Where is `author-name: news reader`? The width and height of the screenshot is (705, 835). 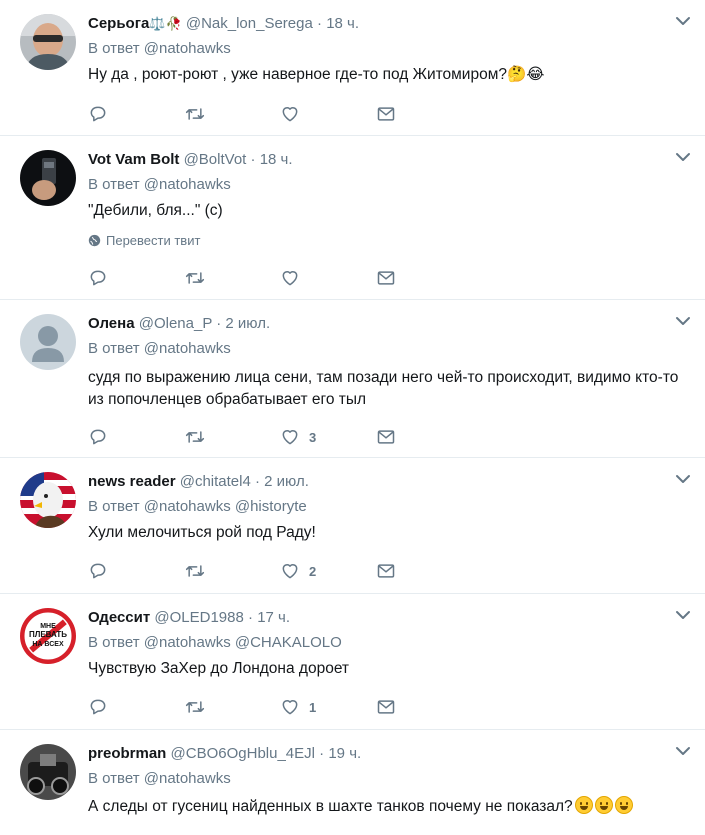
author-name: news reader is located at coordinates (132, 481).